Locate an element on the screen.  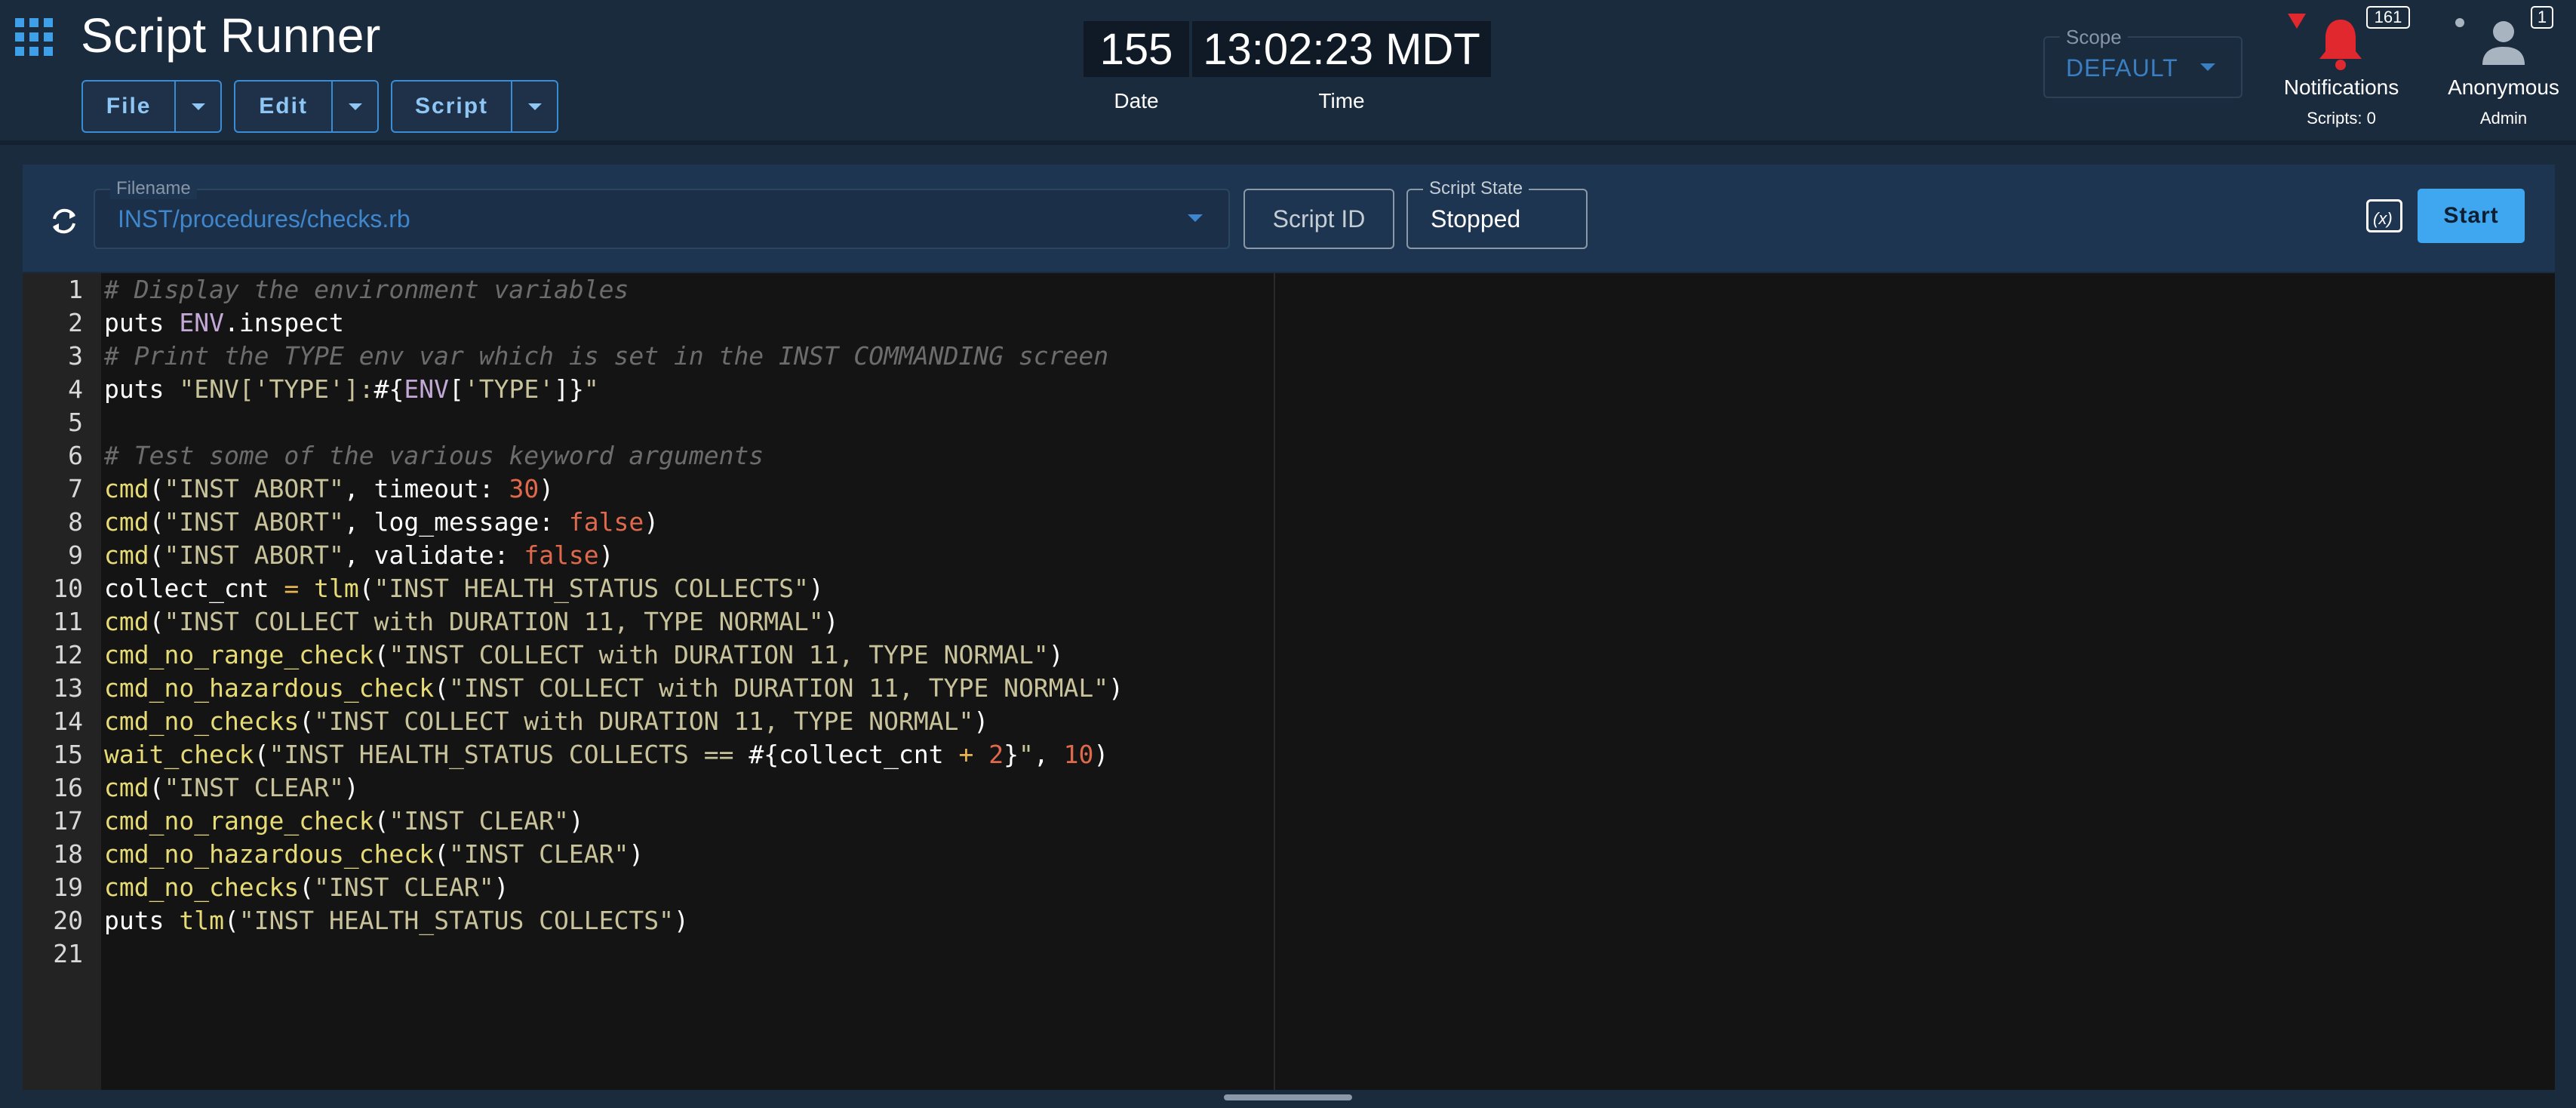
edit-menu-label: Edit is located at coordinates (284, 106).